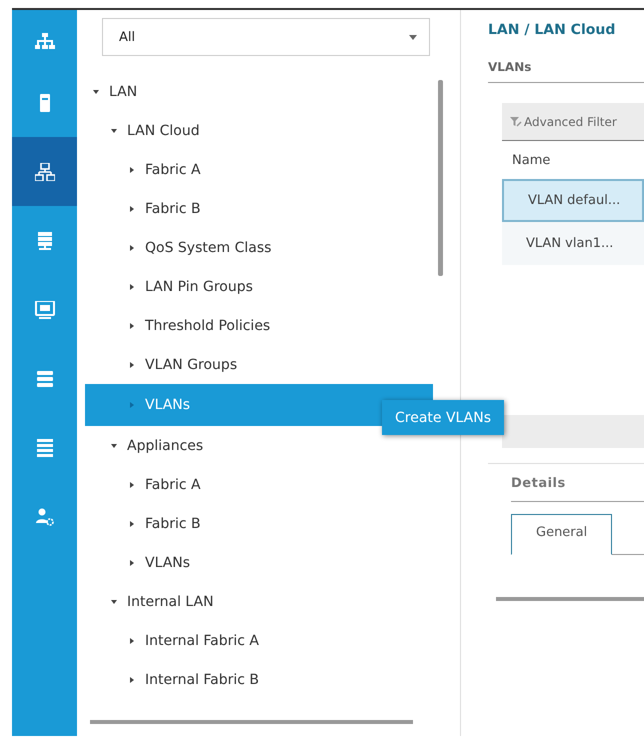 Image resolution: width=644 pixels, height=738 pixels. I want to click on filter-icon, so click(516, 121).